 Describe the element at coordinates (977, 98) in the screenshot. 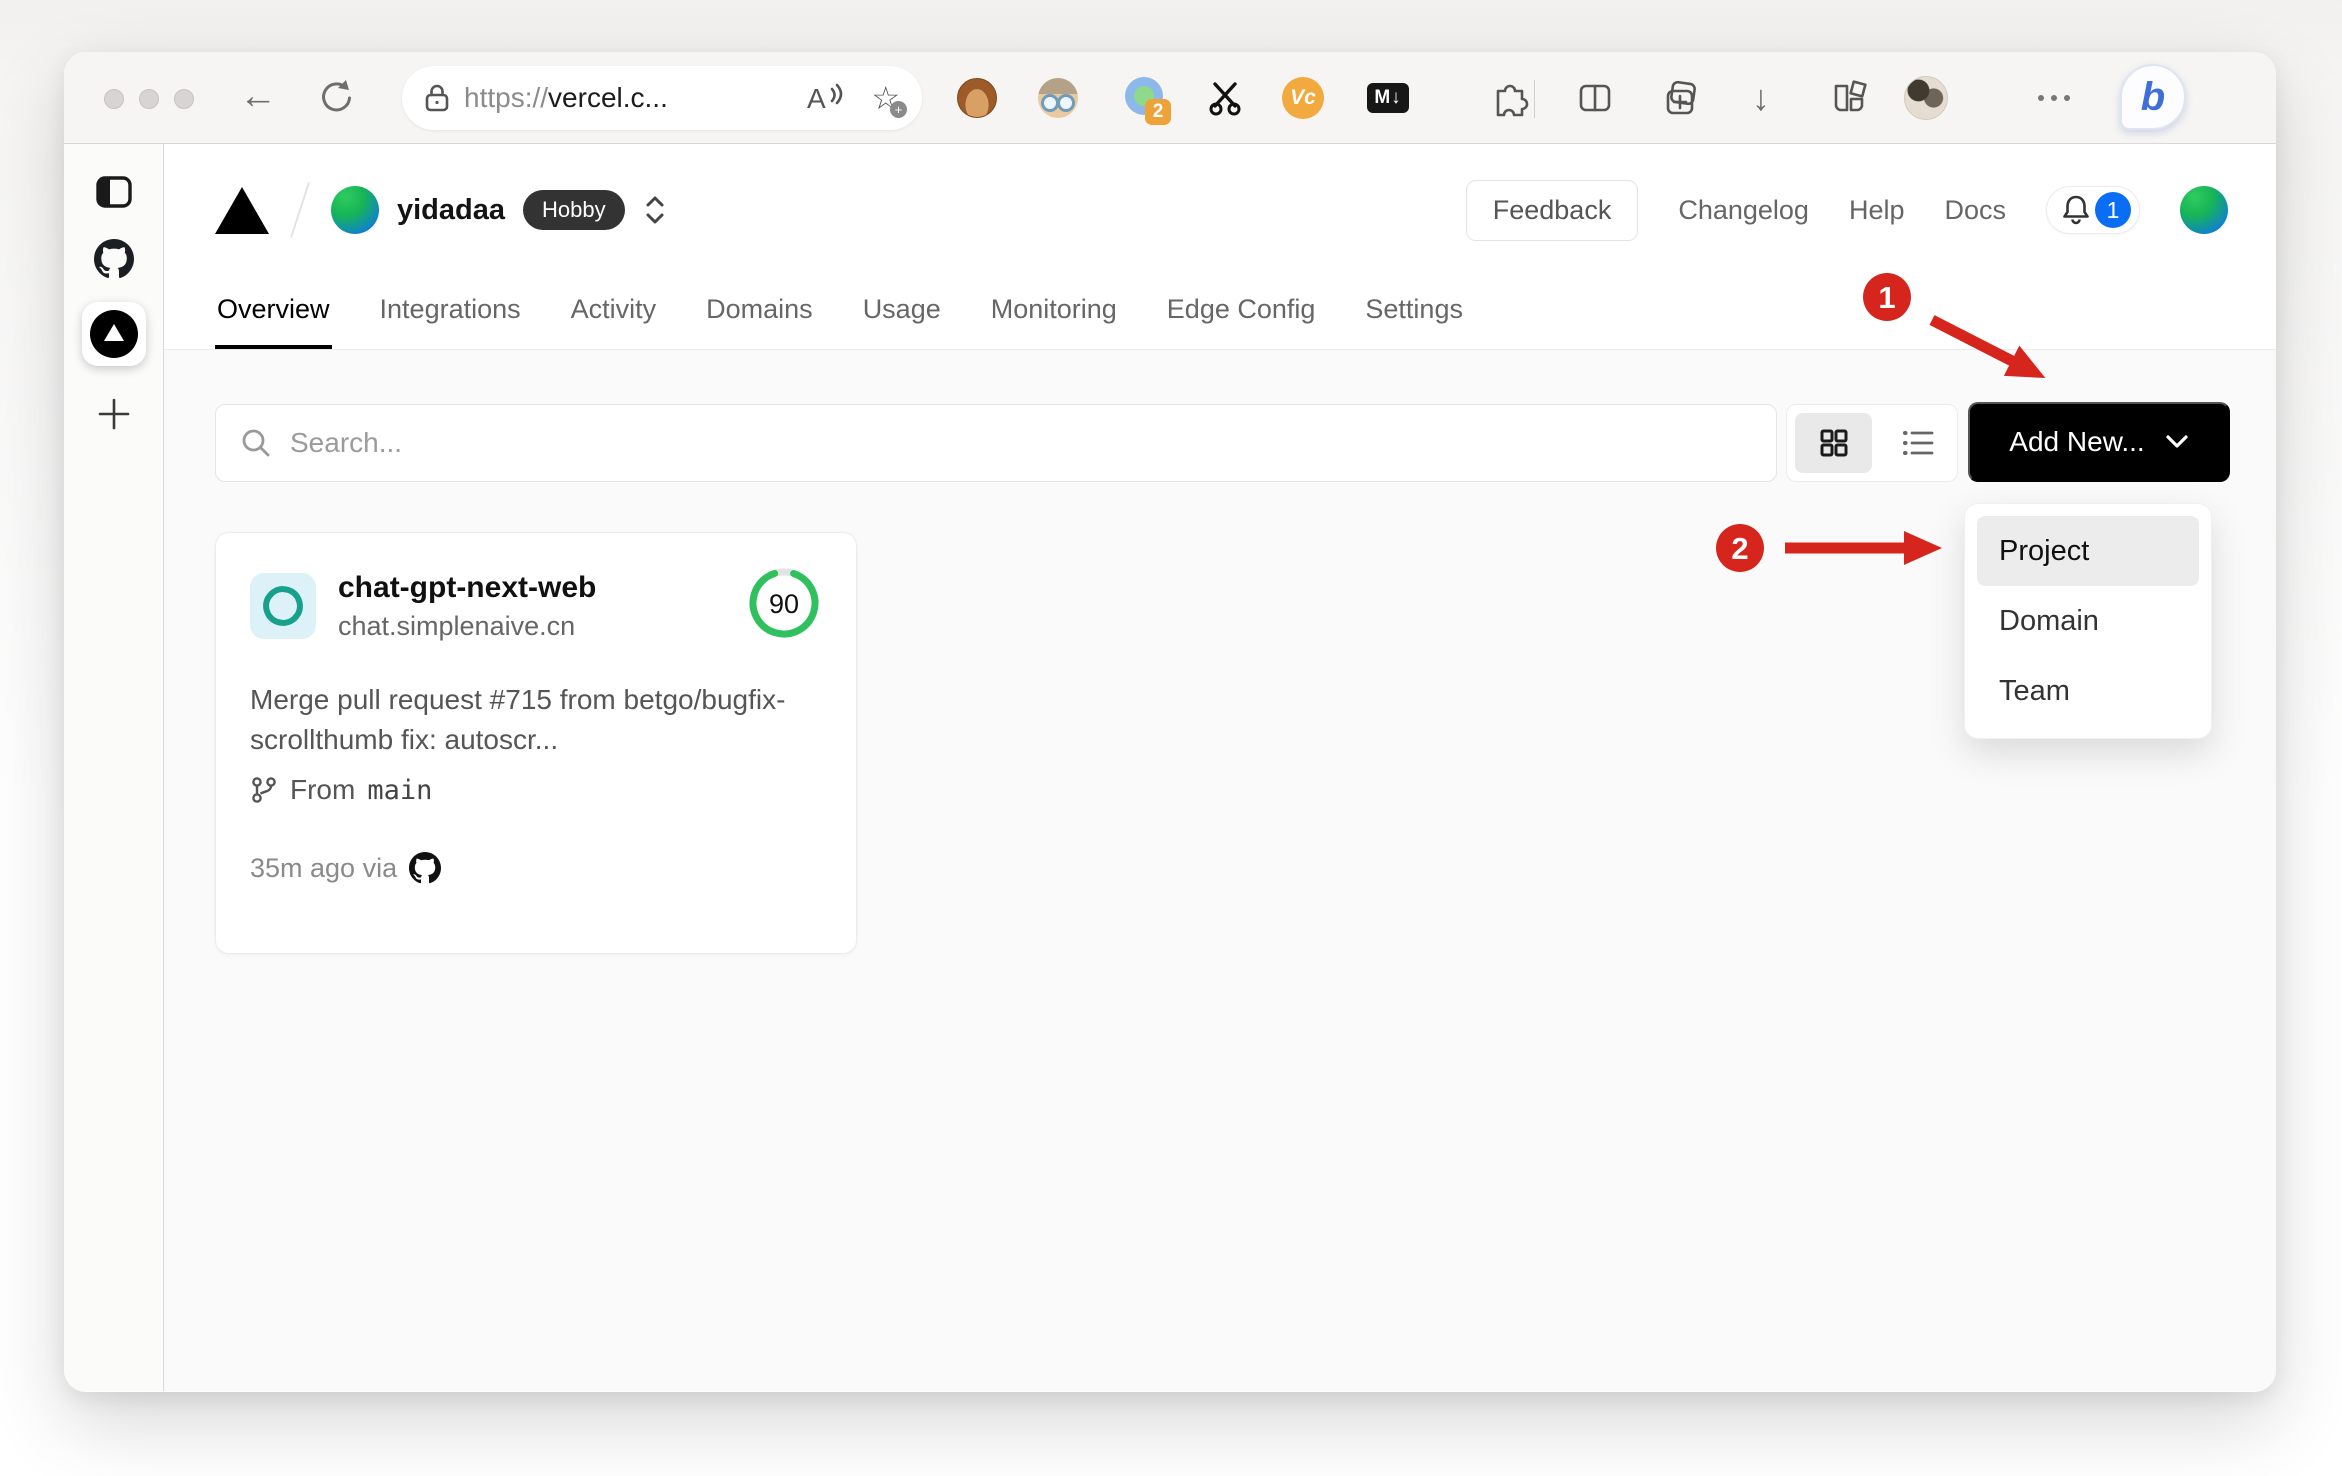

I see `tampermonkey-extension-icon` at that location.